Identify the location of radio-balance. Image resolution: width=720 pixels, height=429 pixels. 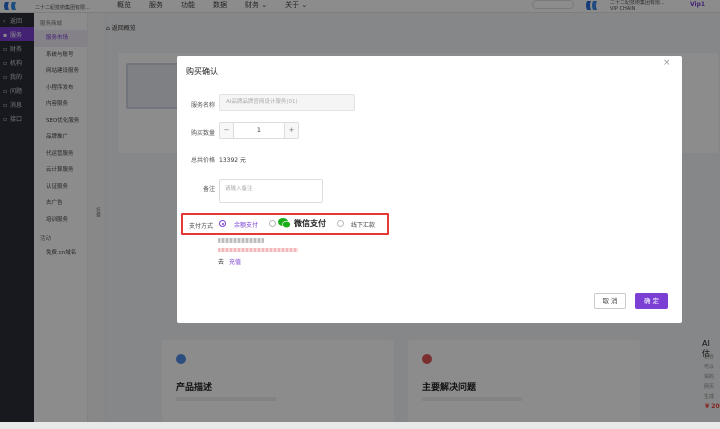
(222, 223).